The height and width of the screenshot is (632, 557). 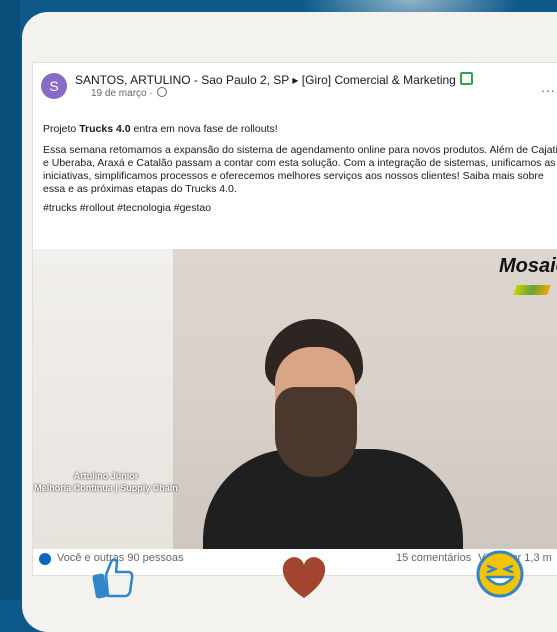 What do you see at coordinates (466, 78) in the screenshot?
I see `group-badge-icon` at bounding box center [466, 78].